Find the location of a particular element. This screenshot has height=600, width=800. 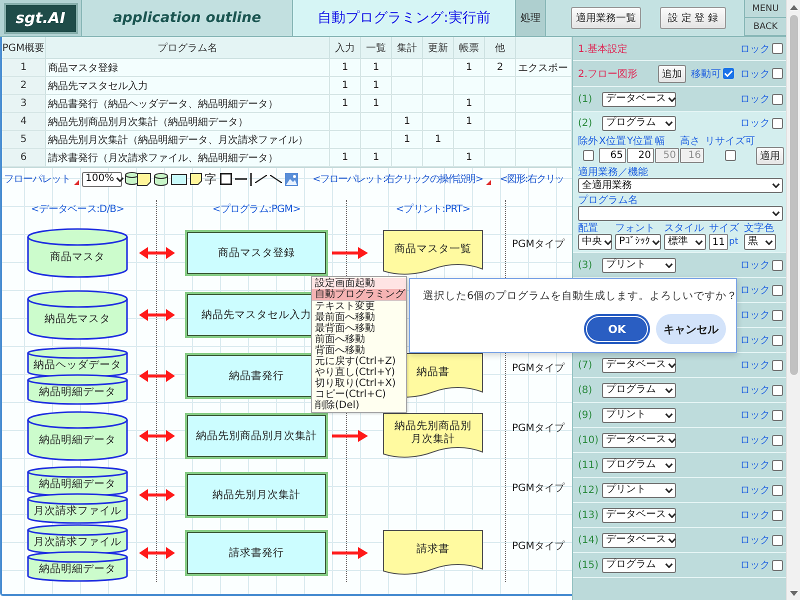

header-button: 設 定 登 録 is located at coordinates (693, 18).